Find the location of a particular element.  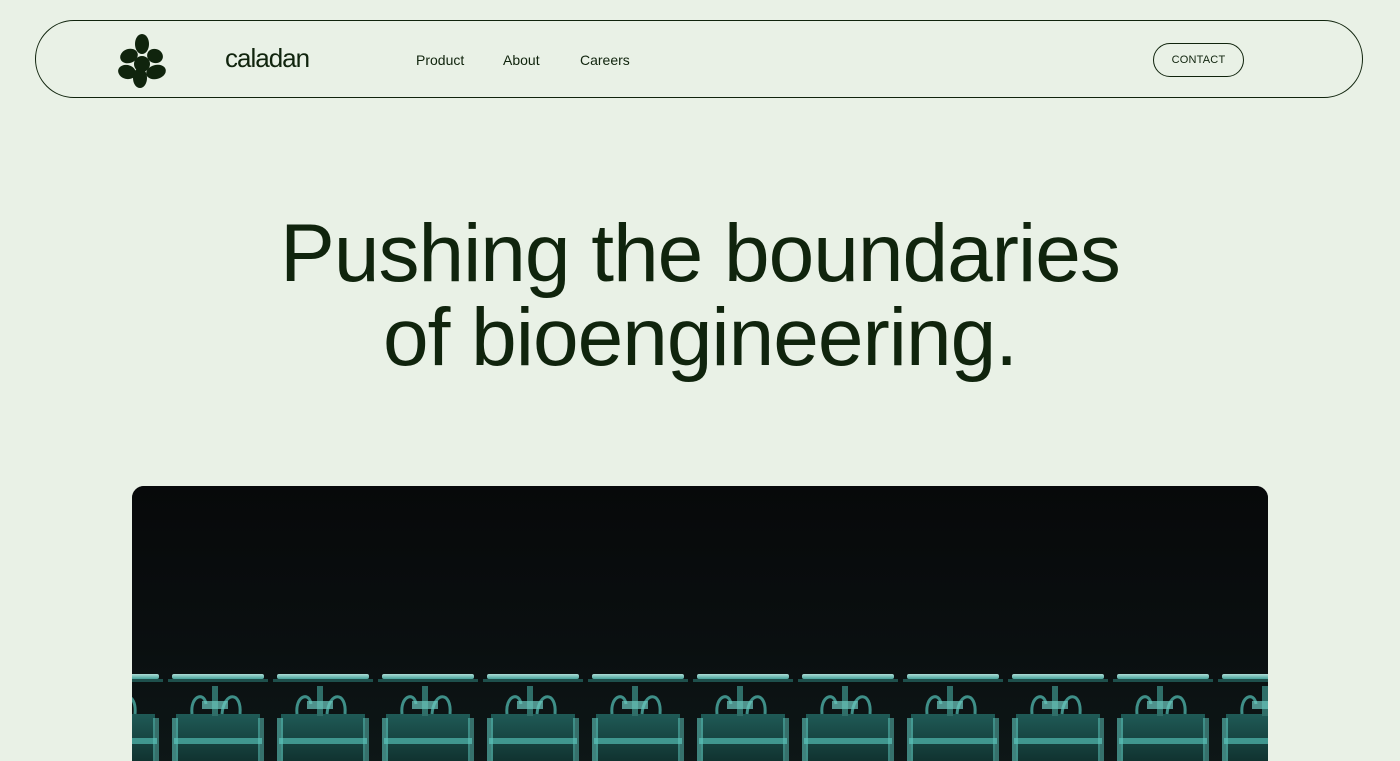

nav-link-careers: Careers is located at coordinates (605, 60).